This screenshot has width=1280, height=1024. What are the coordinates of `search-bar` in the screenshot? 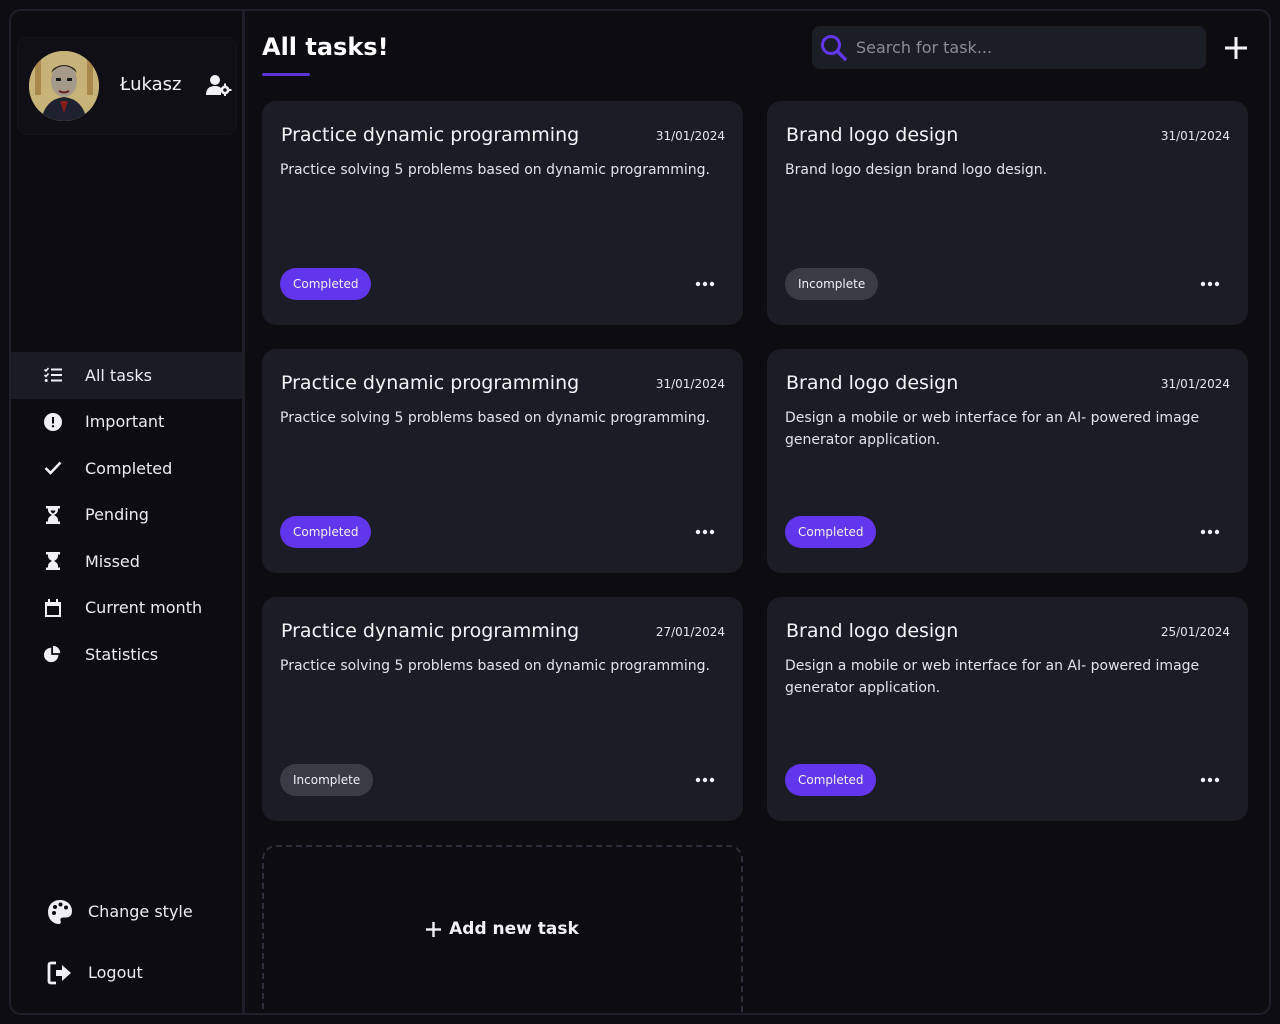 It's located at (1009, 47).